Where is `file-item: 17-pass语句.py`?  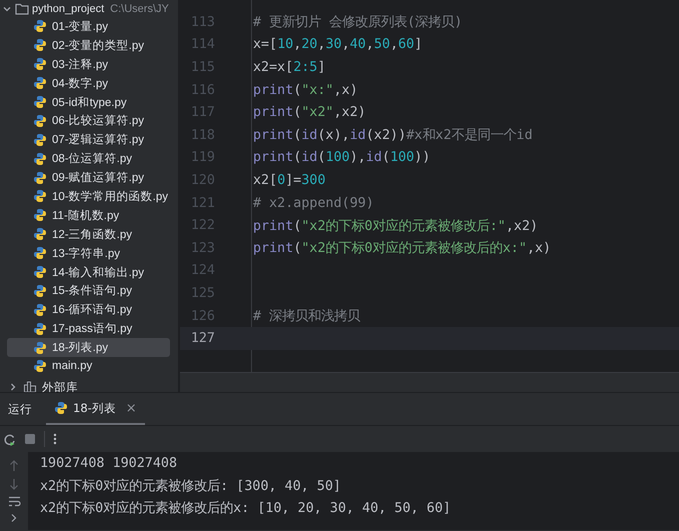 file-item: 17-pass语句.py is located at coordinates (88, 328).